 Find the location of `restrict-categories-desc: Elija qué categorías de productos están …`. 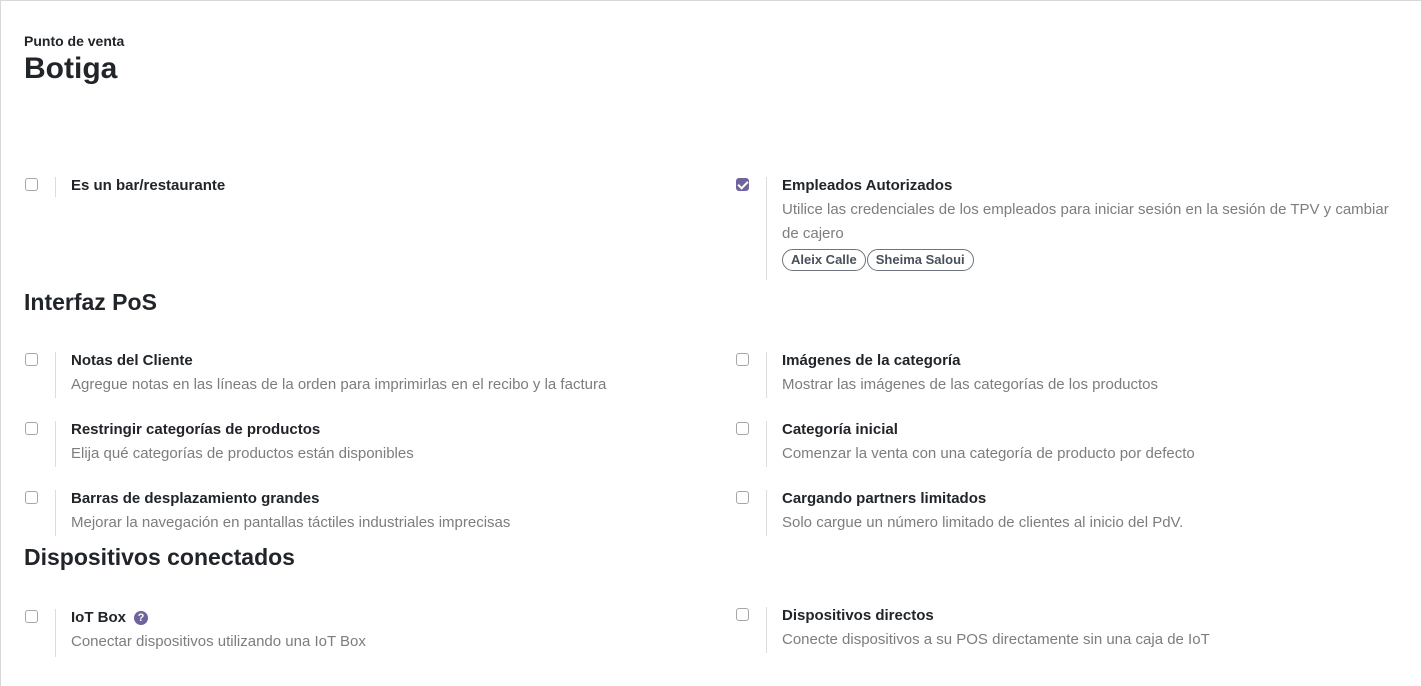

restrict-categories-desc: Elija qué categorías de productos están … is located at coordinates (242, 453).